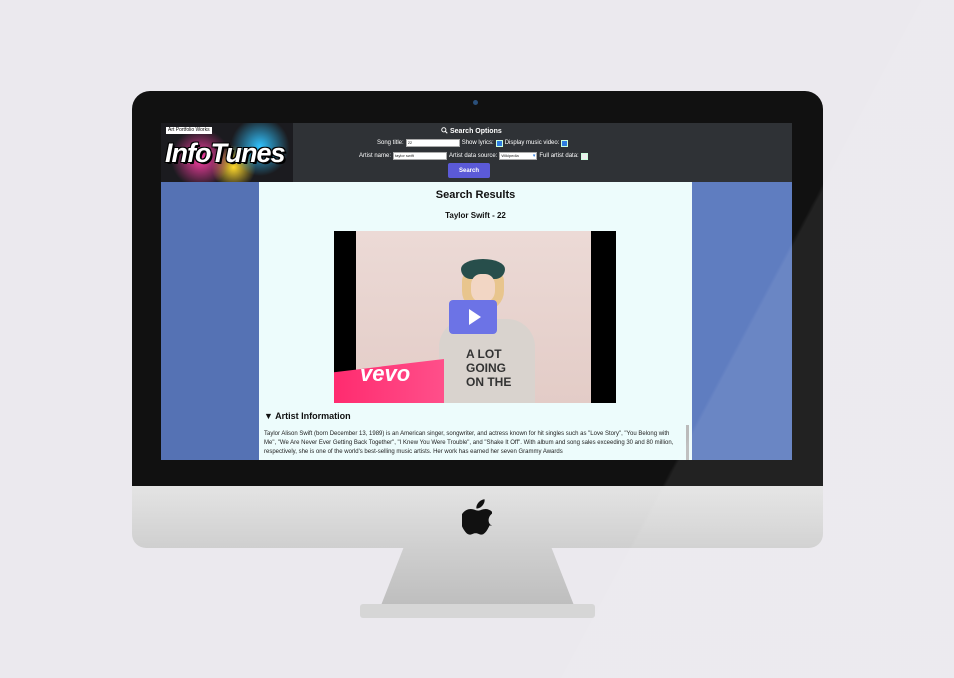  I want to click on music-video-player: A LOT GOING ON THE vevo, so click(475, 317).